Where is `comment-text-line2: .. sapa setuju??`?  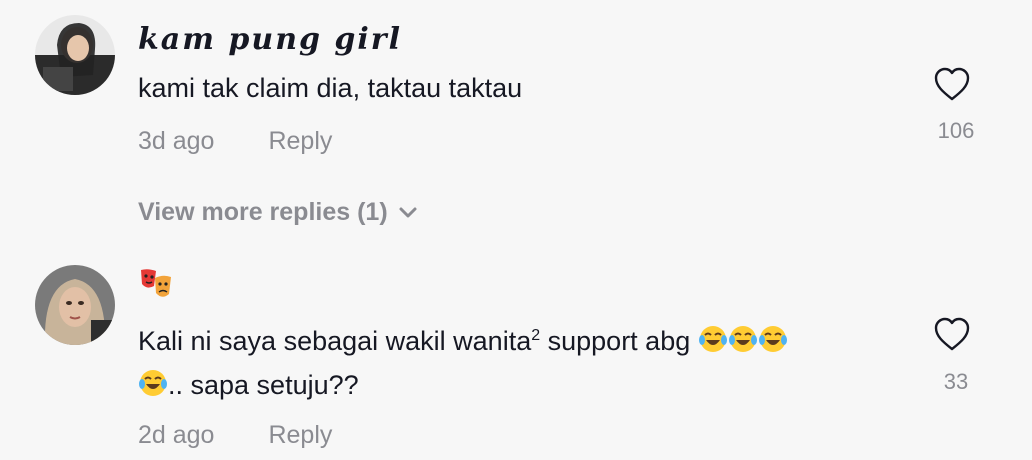
comment-text-line2: .. sapa setuju?? is located at coordinates (518, 385).